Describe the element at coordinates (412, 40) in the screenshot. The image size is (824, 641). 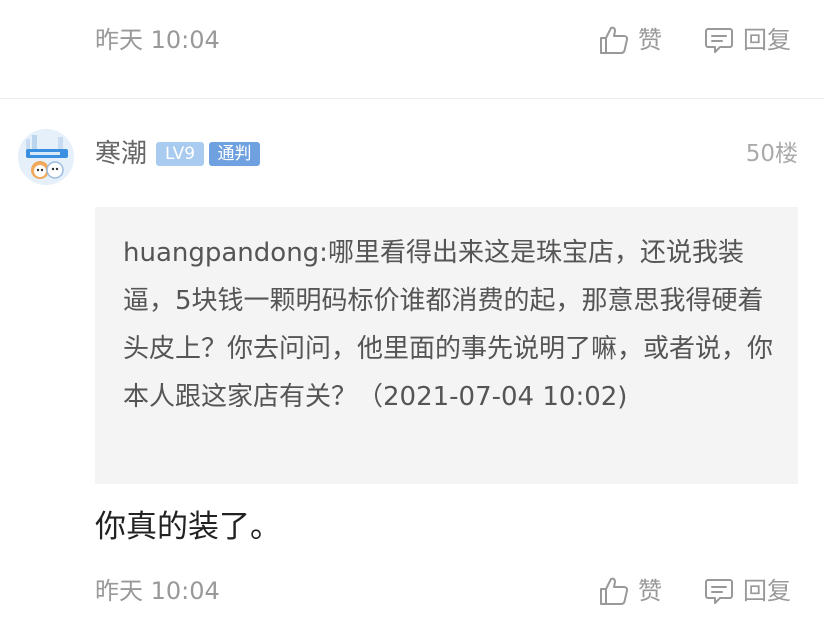
I see `previous-comment-footer: 昨天 10:04 赞 回复` at that location.